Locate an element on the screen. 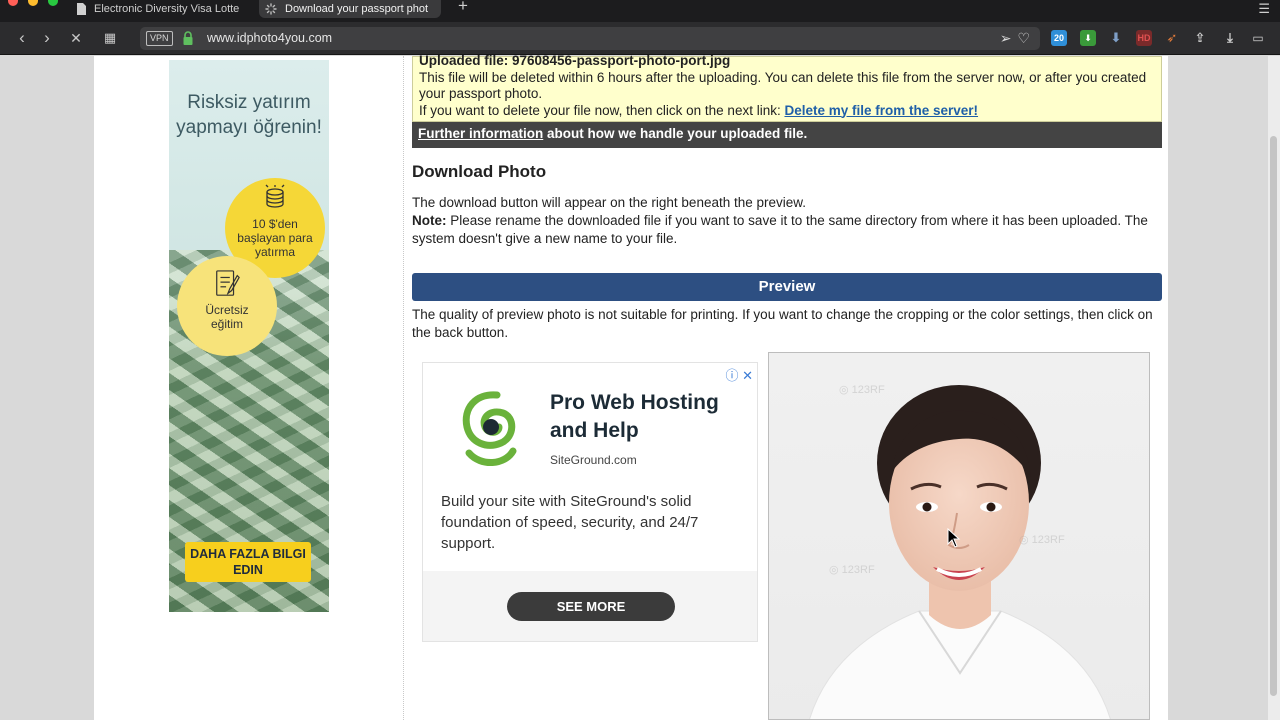 The image size is (1280, 720). column-divider is located at coordinates (403, 388).